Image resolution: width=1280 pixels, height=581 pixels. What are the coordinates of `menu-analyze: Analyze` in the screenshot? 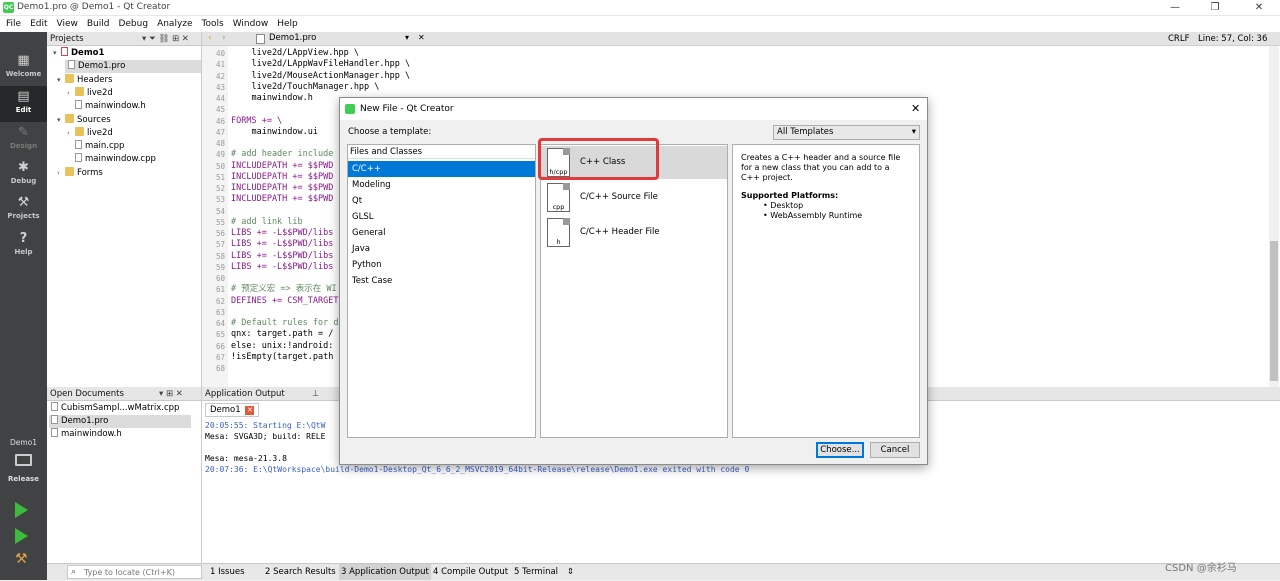 It's located at (174, 24).